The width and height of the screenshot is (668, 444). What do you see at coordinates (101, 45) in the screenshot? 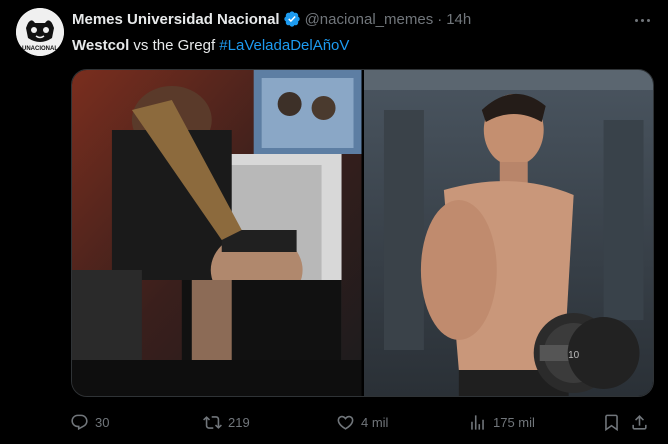
I see `tweet-text-bold: Westcol` at bounding box center [101, 45].